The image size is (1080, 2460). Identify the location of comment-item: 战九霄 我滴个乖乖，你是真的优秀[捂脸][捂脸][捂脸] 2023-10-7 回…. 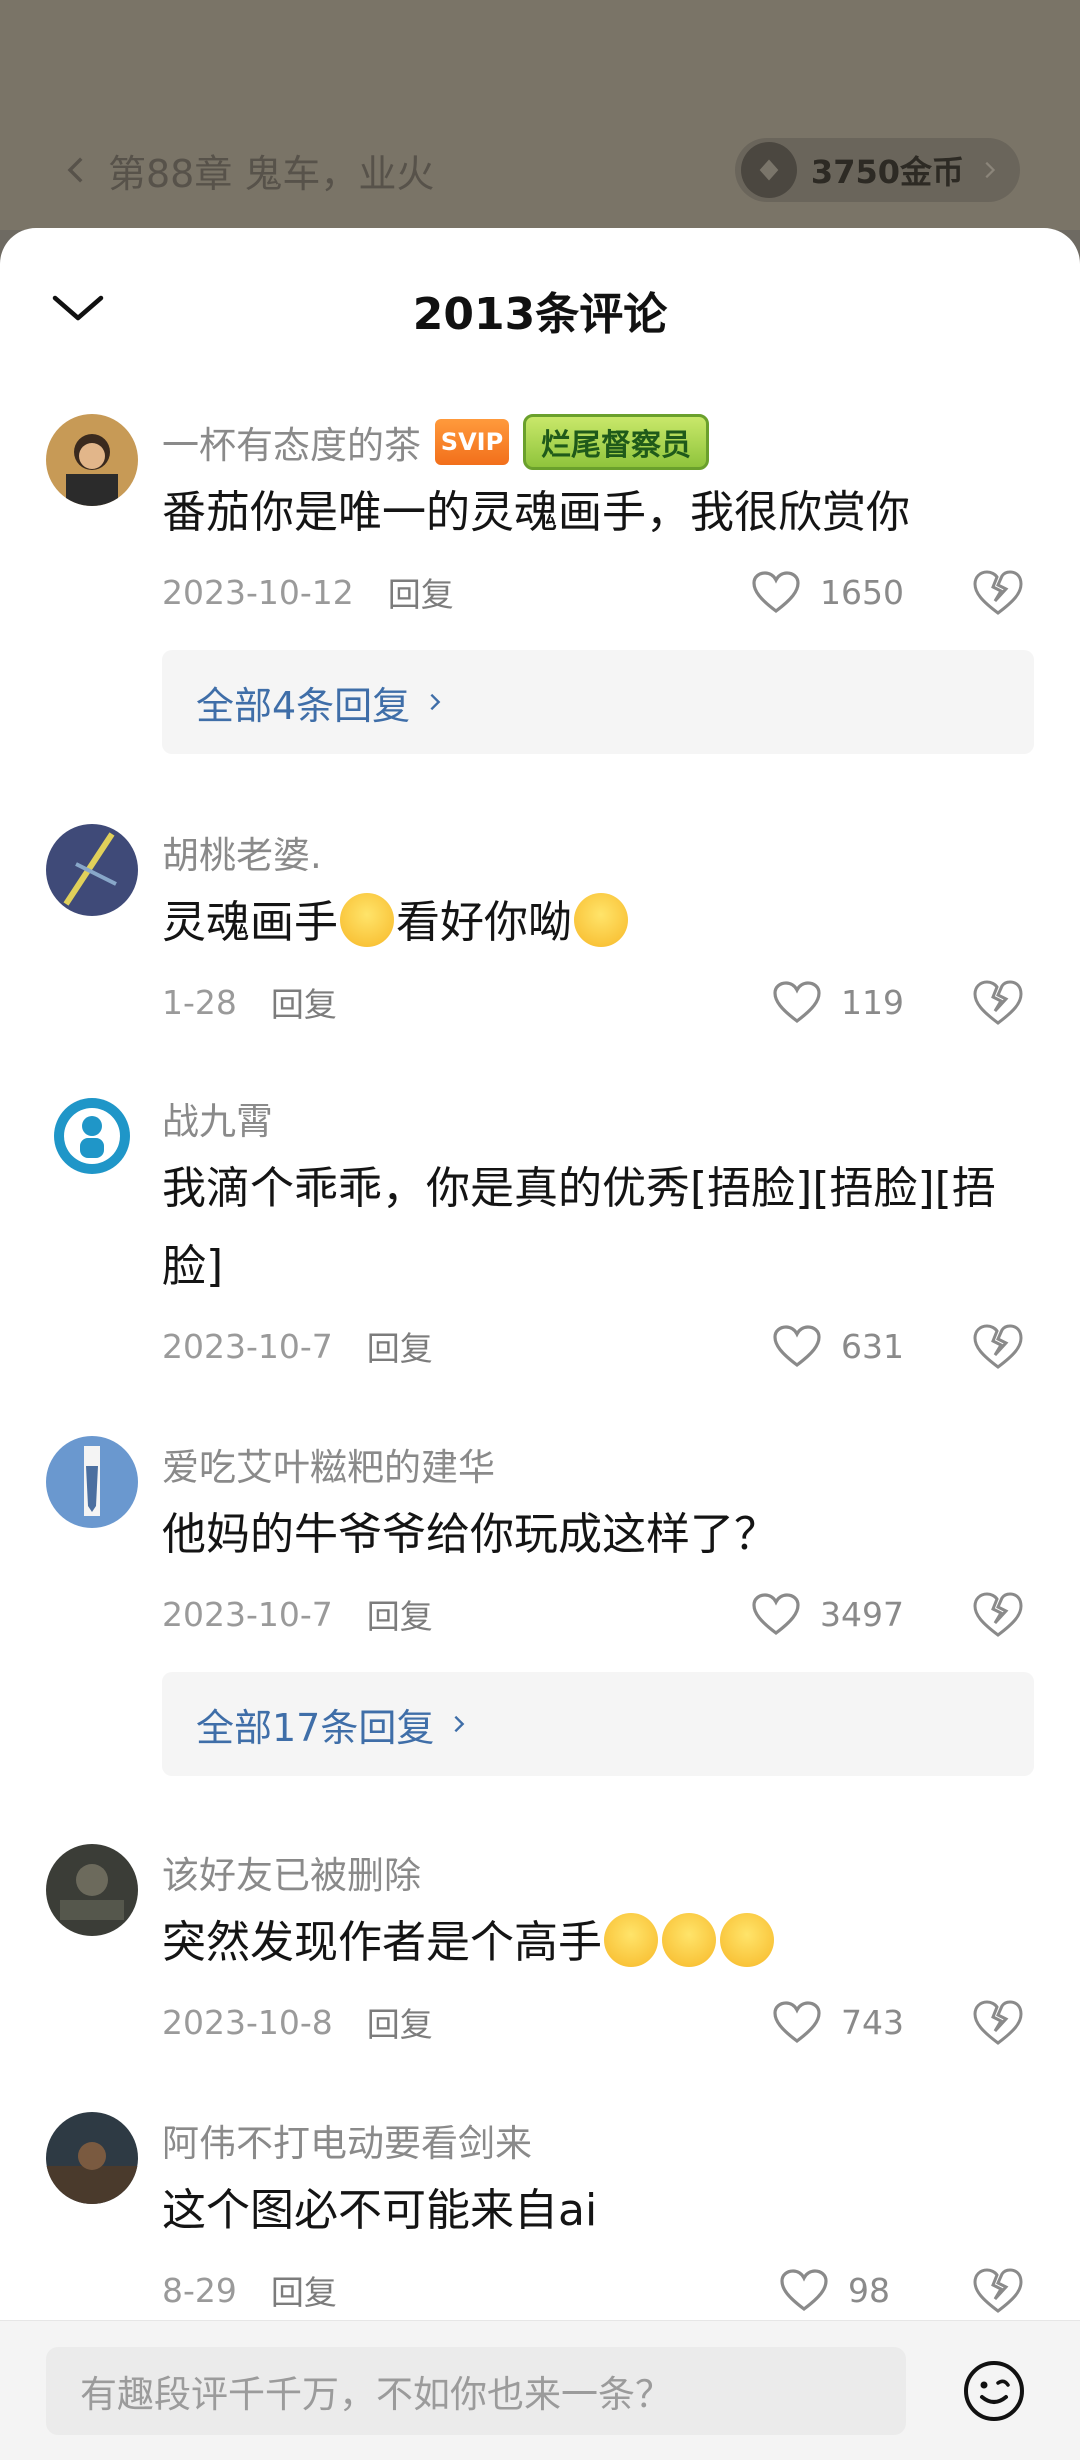
(540, 1238).